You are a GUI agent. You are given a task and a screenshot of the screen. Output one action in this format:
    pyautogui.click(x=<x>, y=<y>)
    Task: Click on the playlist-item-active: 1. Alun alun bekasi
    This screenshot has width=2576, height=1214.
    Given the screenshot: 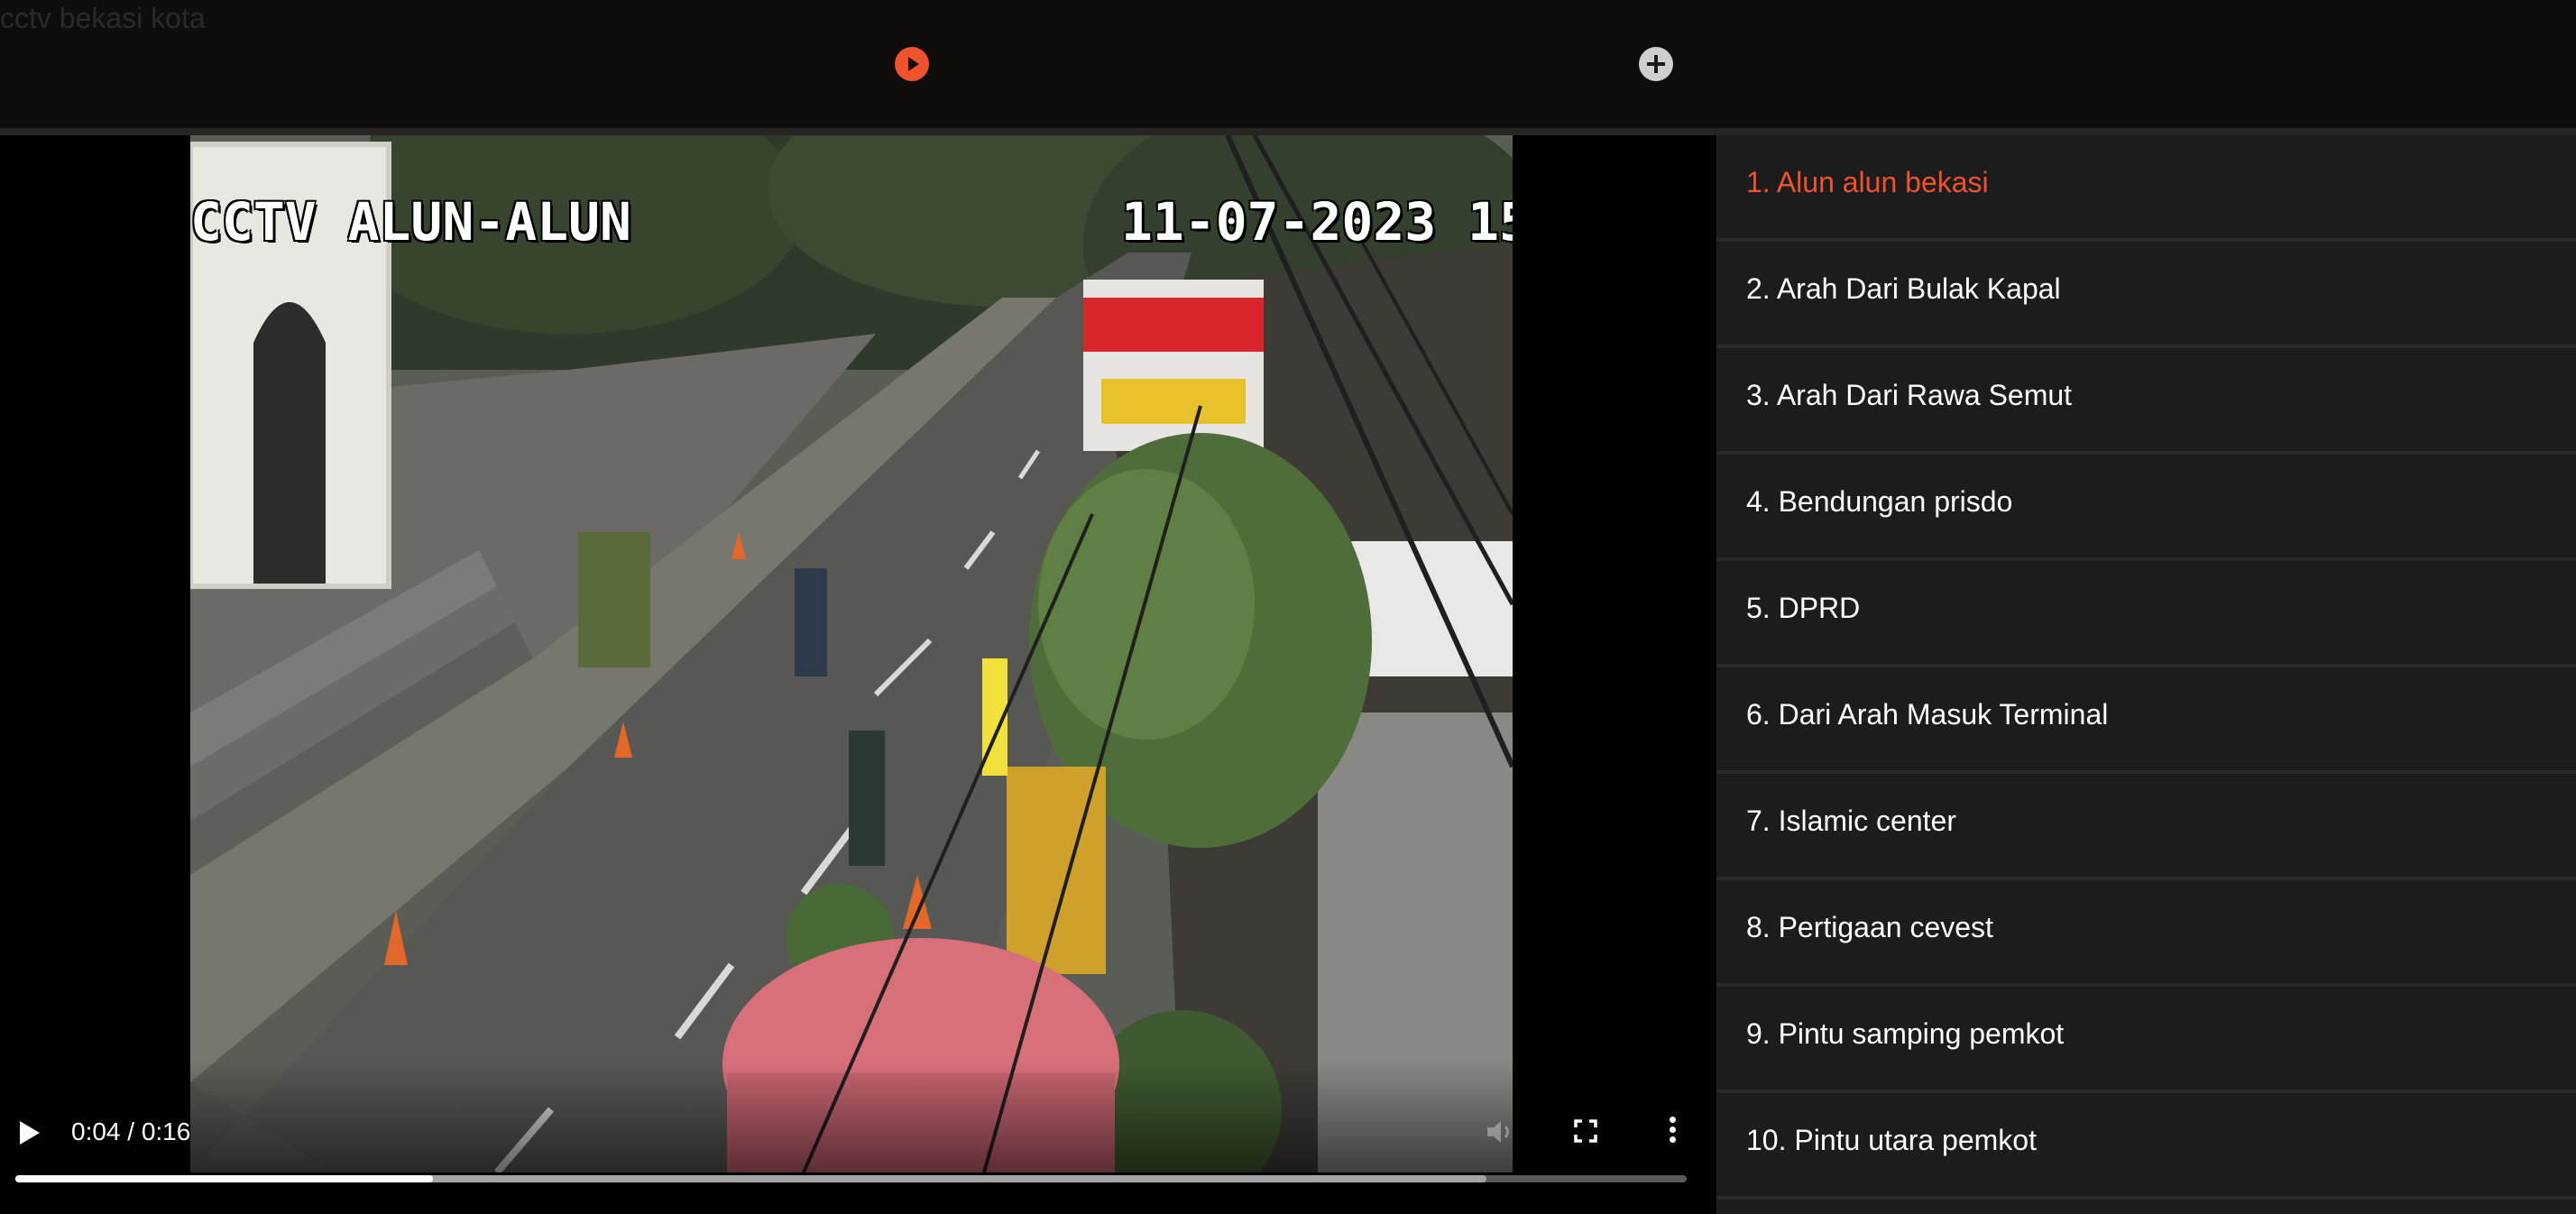 What is the action you would take?
    pyautogui.click(x=2146, y=188)
    